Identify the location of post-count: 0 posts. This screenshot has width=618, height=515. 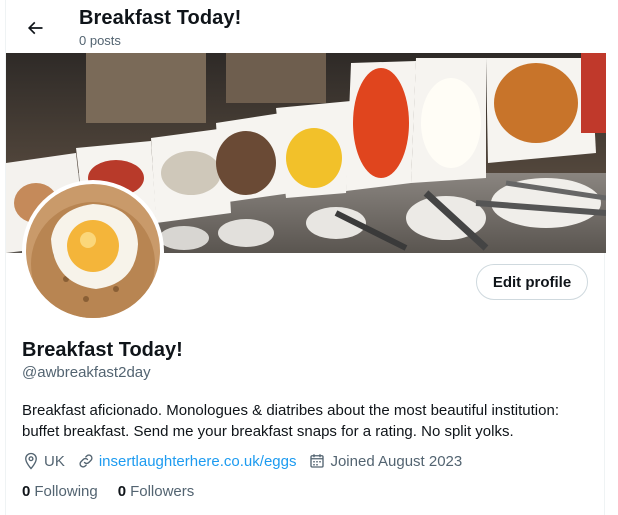
(100, 40).